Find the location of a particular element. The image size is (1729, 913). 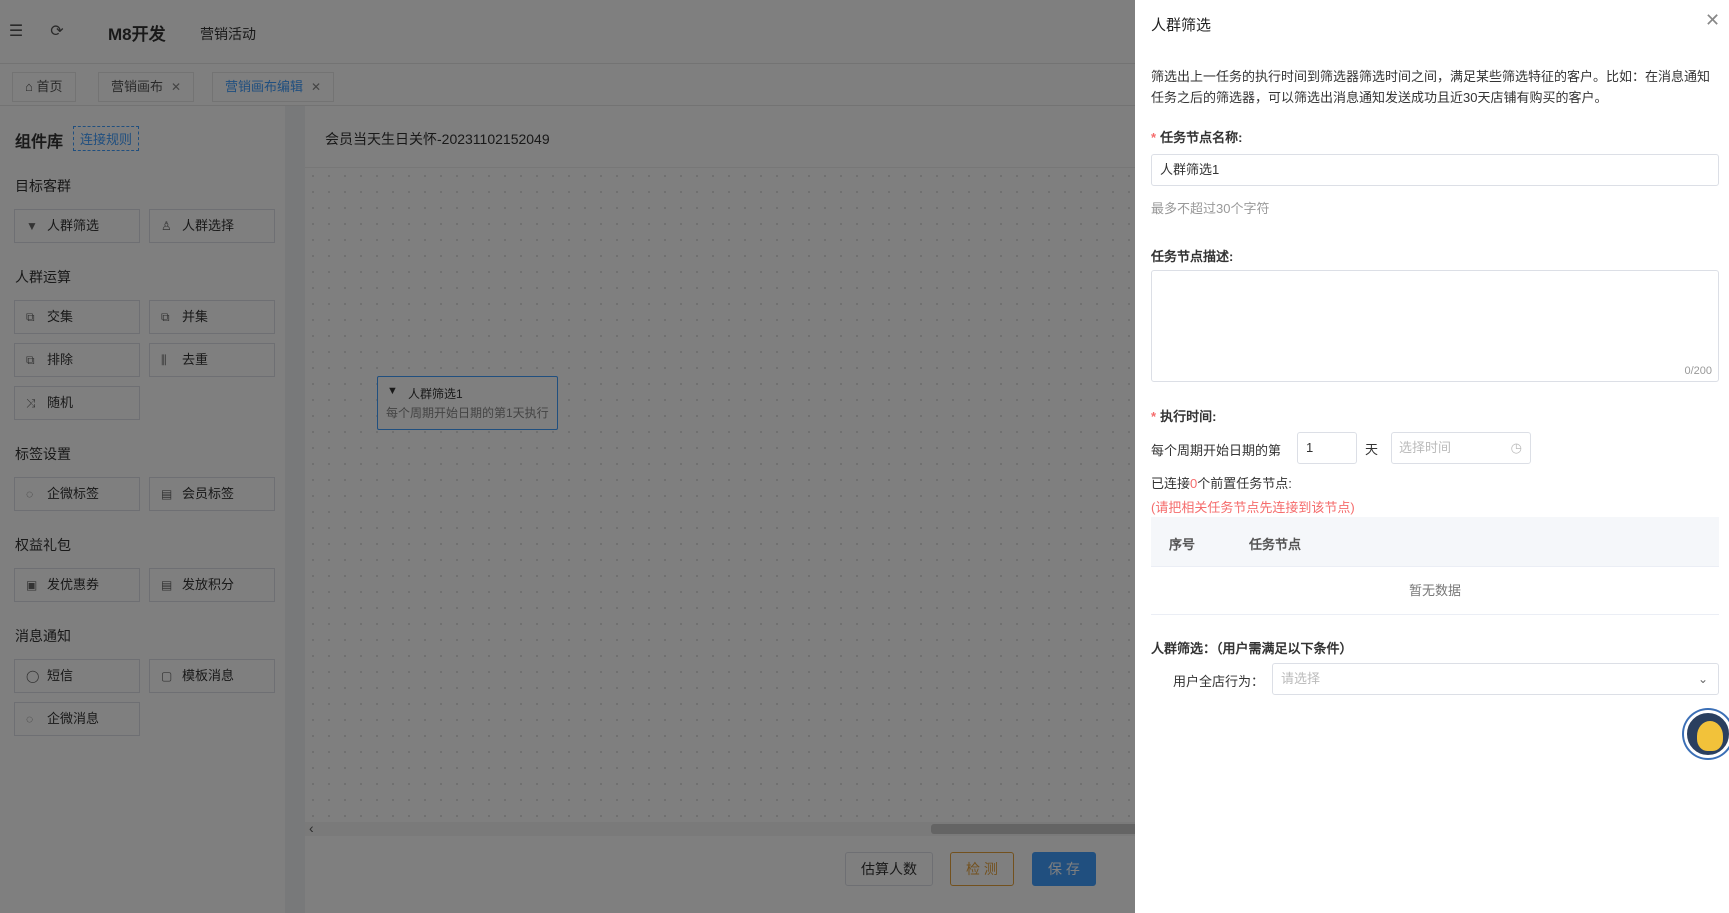

name-hint: 最多不超过30个字符 is located at coordinates (1210, 208).